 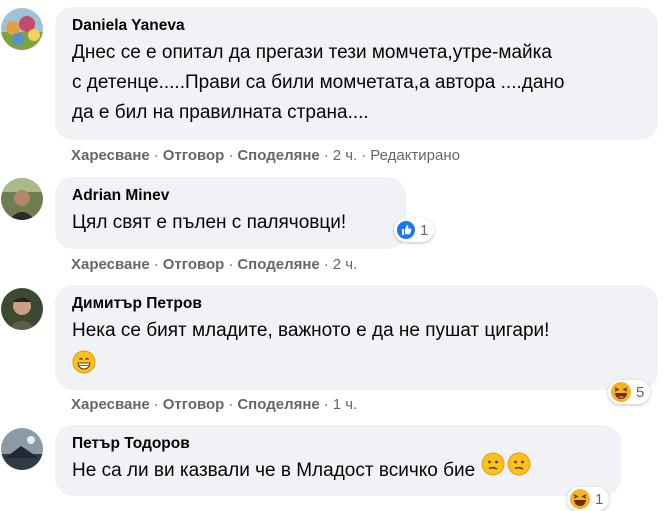 I want to click on reaction-count: 5, so click(x=640, y=392).